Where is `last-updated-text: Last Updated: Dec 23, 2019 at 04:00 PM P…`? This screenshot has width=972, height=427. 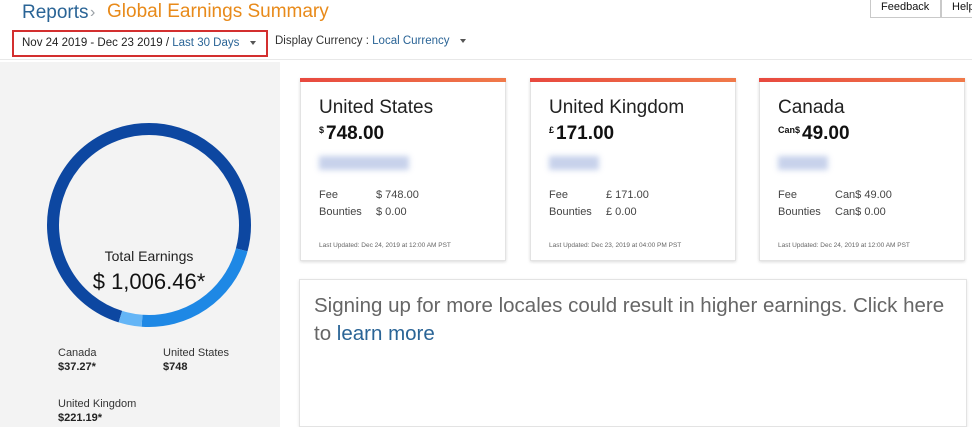
last-updated-text: Last Updated: Dec 23, 2019 at 04:00 PM P… is located at coordinates (615, 245).